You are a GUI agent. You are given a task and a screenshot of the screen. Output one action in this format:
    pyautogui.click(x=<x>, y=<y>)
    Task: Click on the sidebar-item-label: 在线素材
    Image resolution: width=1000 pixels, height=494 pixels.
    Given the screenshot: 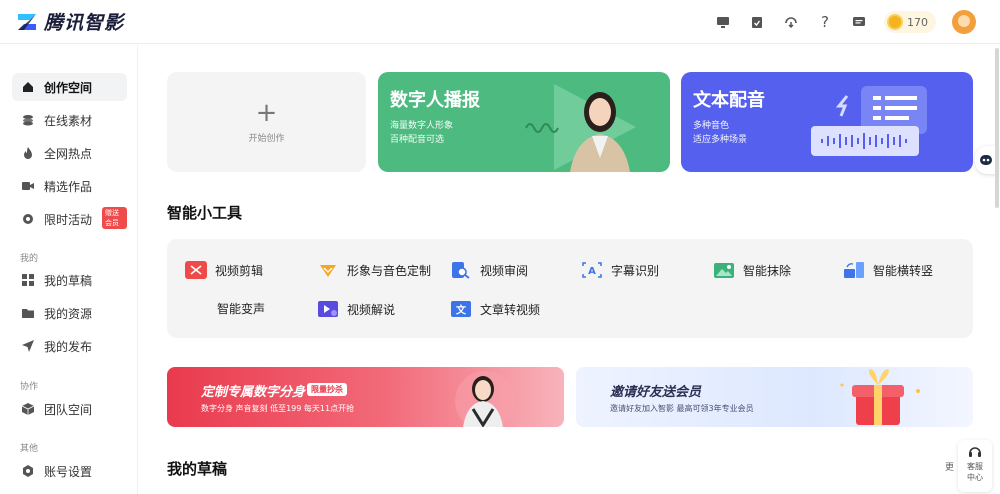 What is the action you would take?
    pyautogui.click(x=68, y=120)
    